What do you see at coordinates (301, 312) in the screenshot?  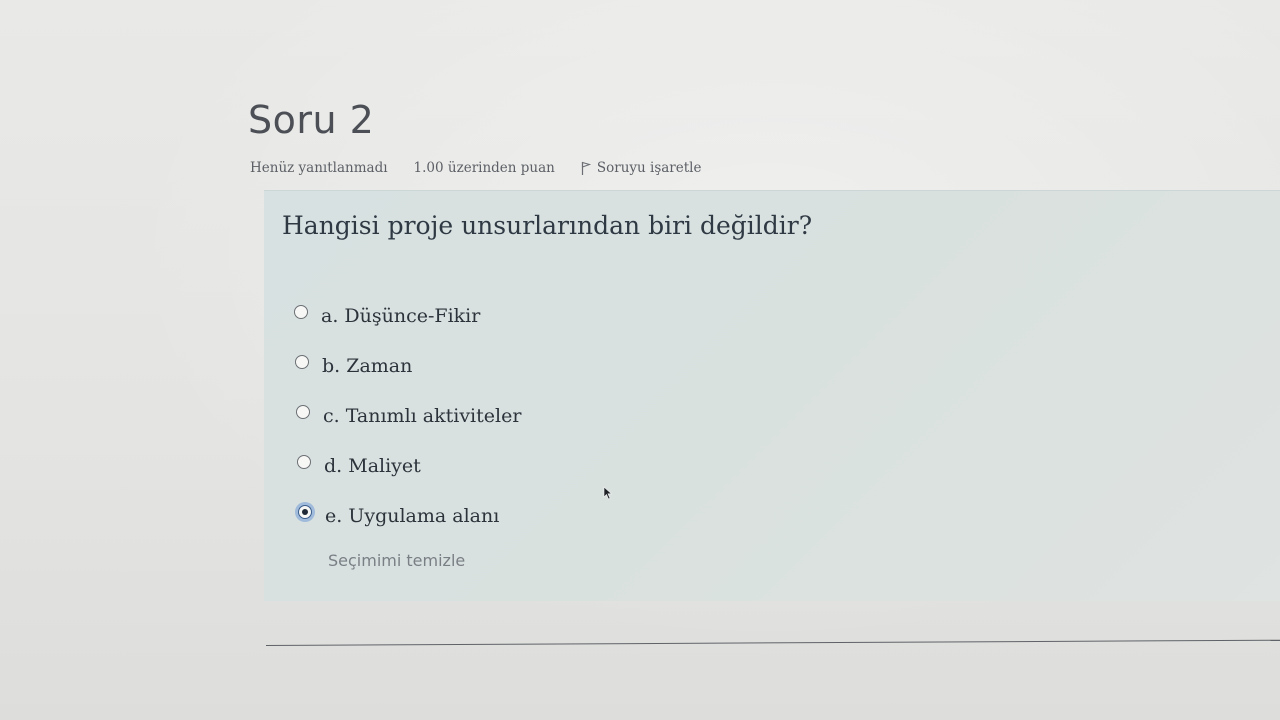 I see `radio-button-a` at bounding box center [301, 312].